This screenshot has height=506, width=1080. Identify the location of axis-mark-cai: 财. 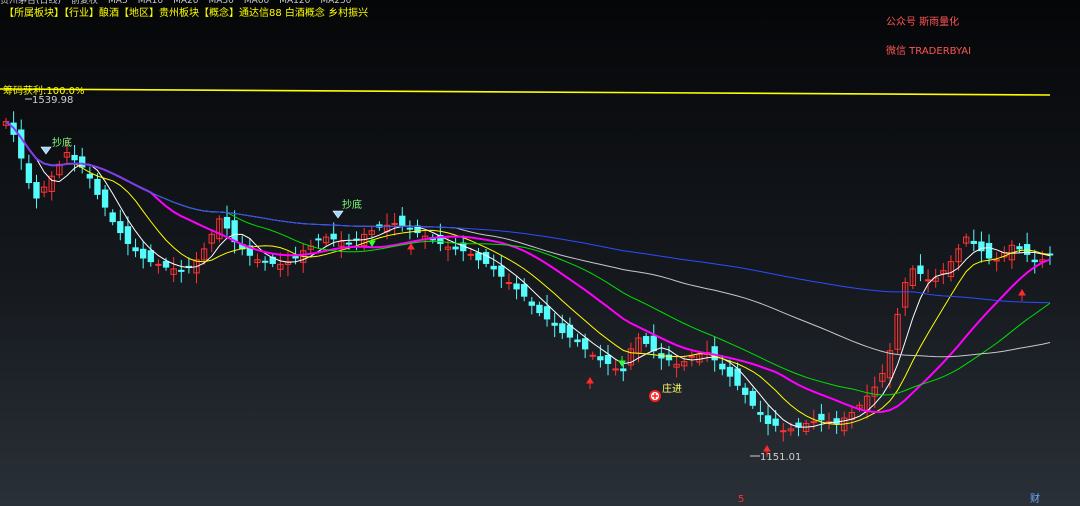
(1035, 499).